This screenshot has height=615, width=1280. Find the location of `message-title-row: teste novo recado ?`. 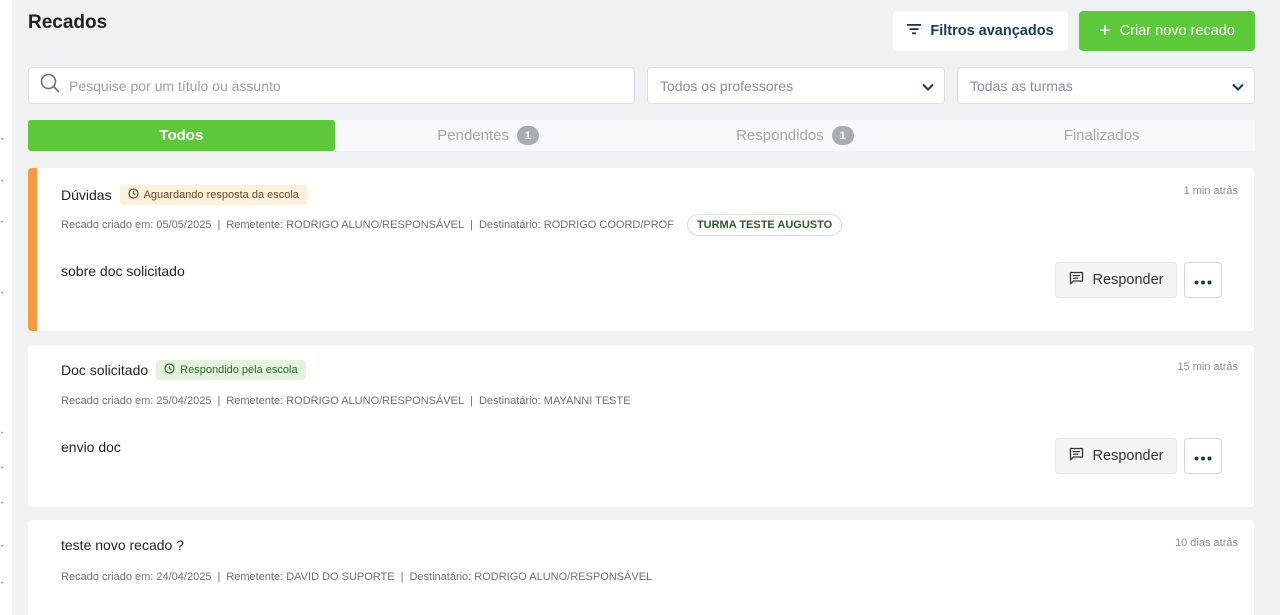

message-title-row: teste novo recado ? is located at coordinates (122, 545).